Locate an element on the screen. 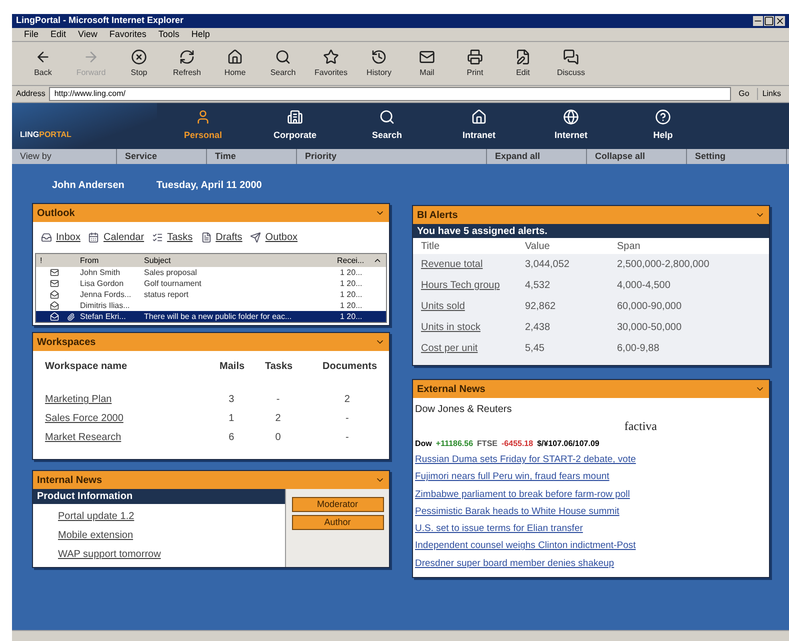 This screenshot has width=789, height=641. menu-item: File is located at coordinates (31, 35).